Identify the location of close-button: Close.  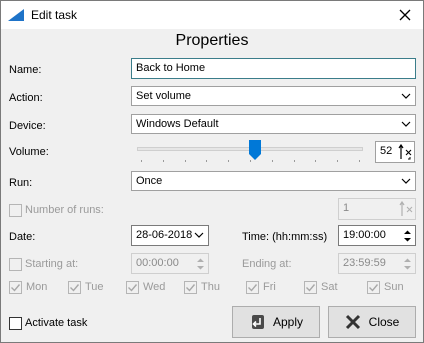
(372, 322).